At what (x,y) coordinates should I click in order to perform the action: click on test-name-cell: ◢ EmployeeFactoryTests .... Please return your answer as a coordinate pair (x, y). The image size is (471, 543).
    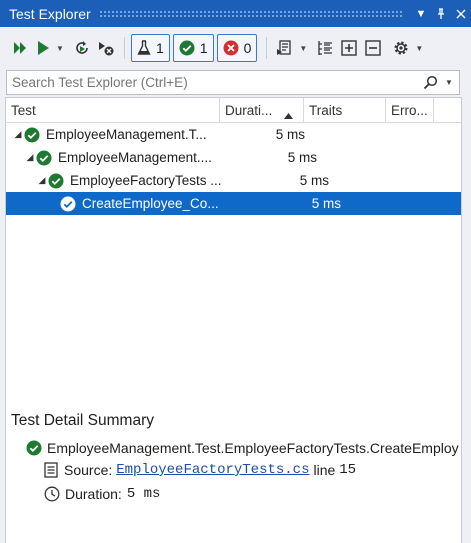
    Looking at the image, I should click on (127, 181).